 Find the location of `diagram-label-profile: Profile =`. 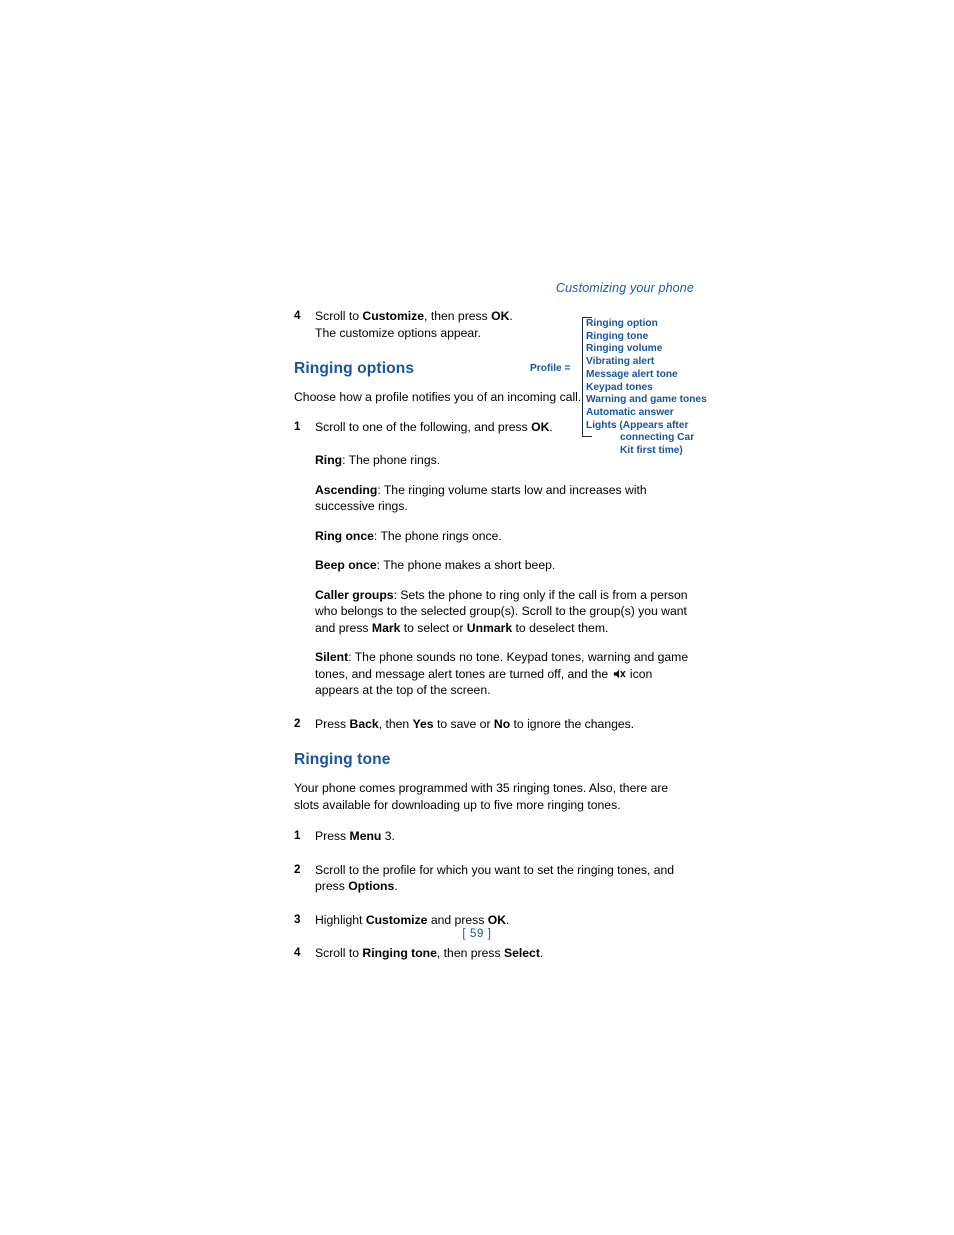

diagram-label-profile: Profile = is located at coordinates (550, 368).